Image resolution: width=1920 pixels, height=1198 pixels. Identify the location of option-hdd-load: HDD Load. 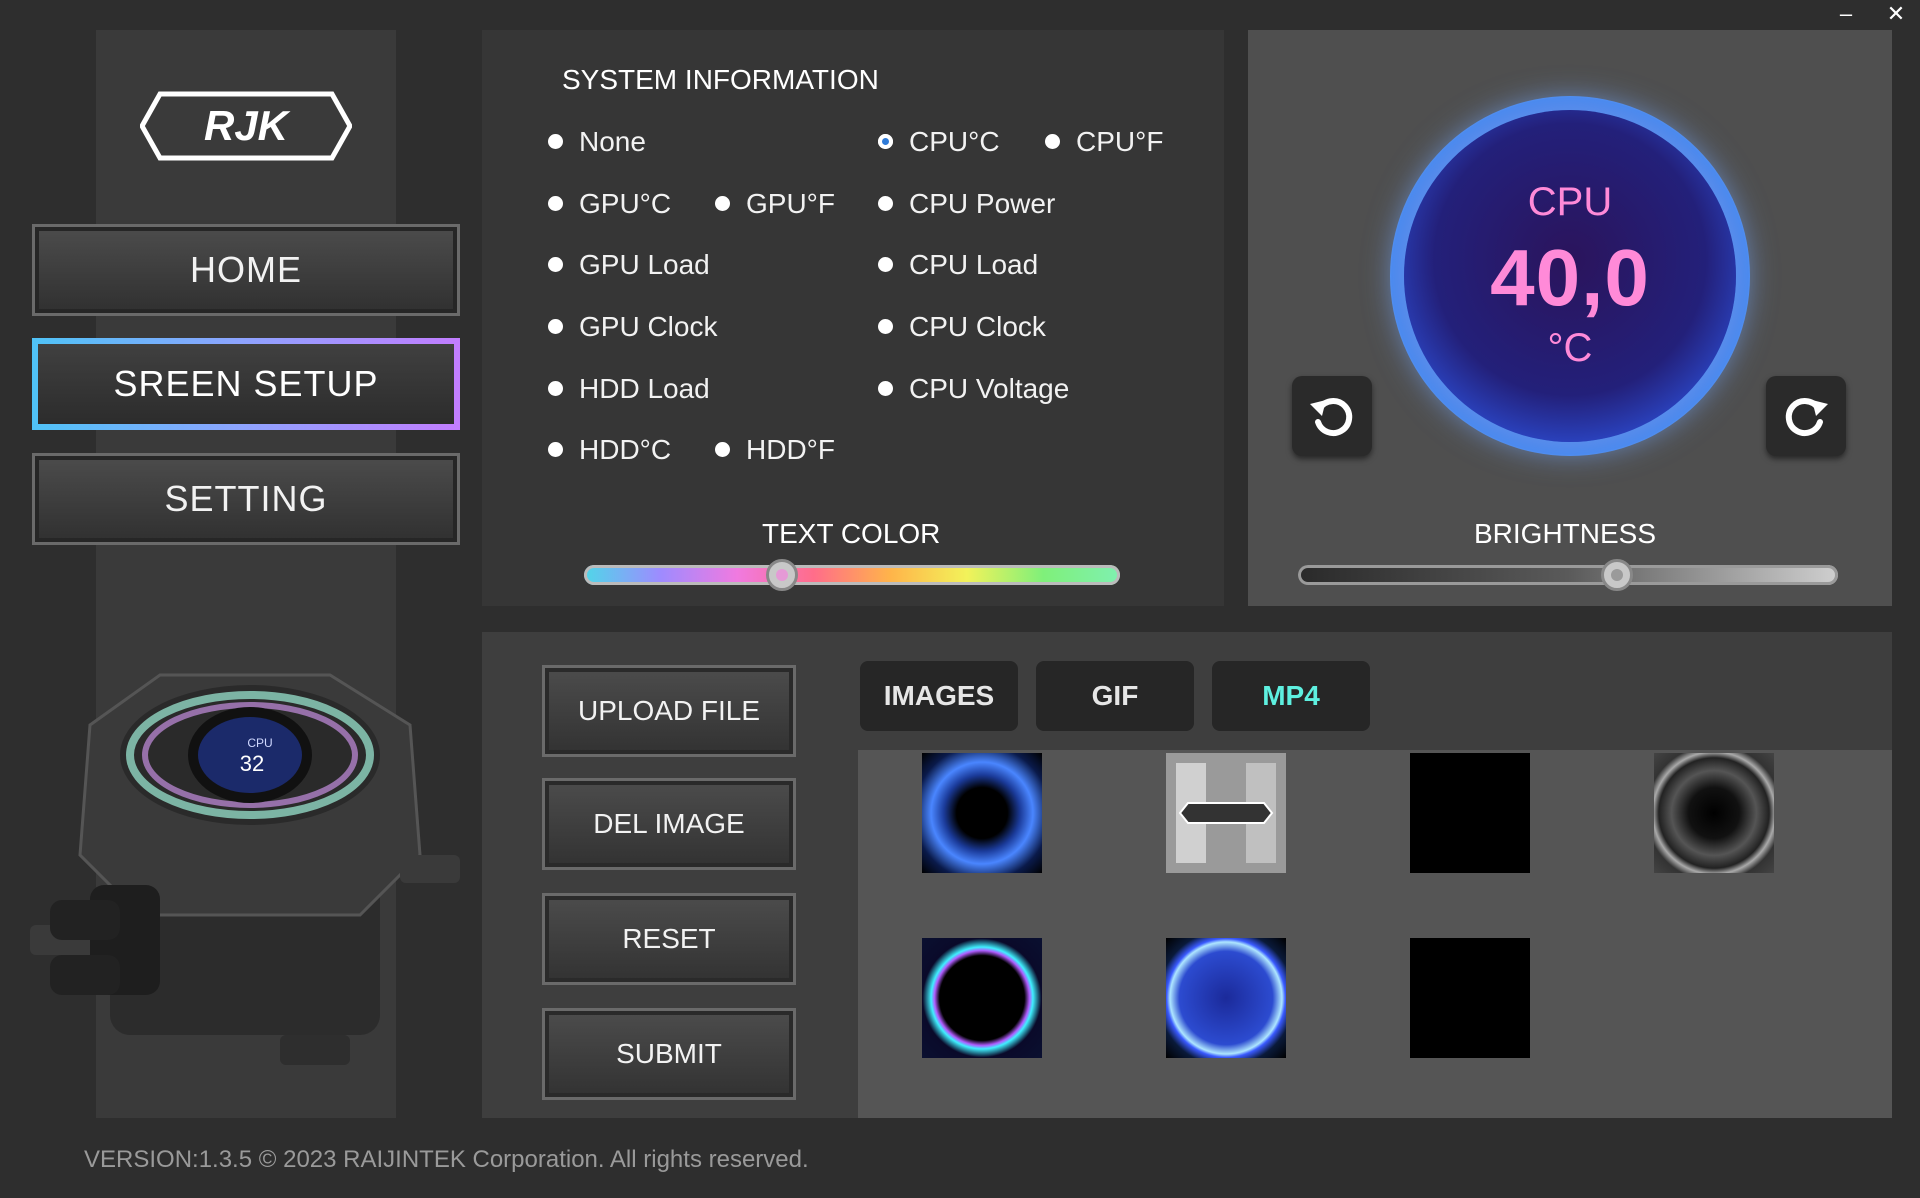
(629, 389).